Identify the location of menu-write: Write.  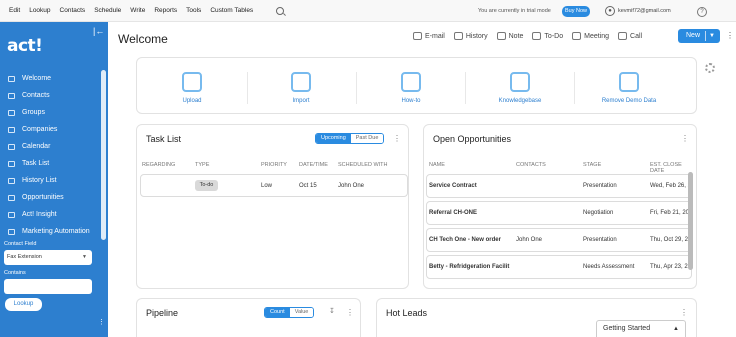
(137, 10).